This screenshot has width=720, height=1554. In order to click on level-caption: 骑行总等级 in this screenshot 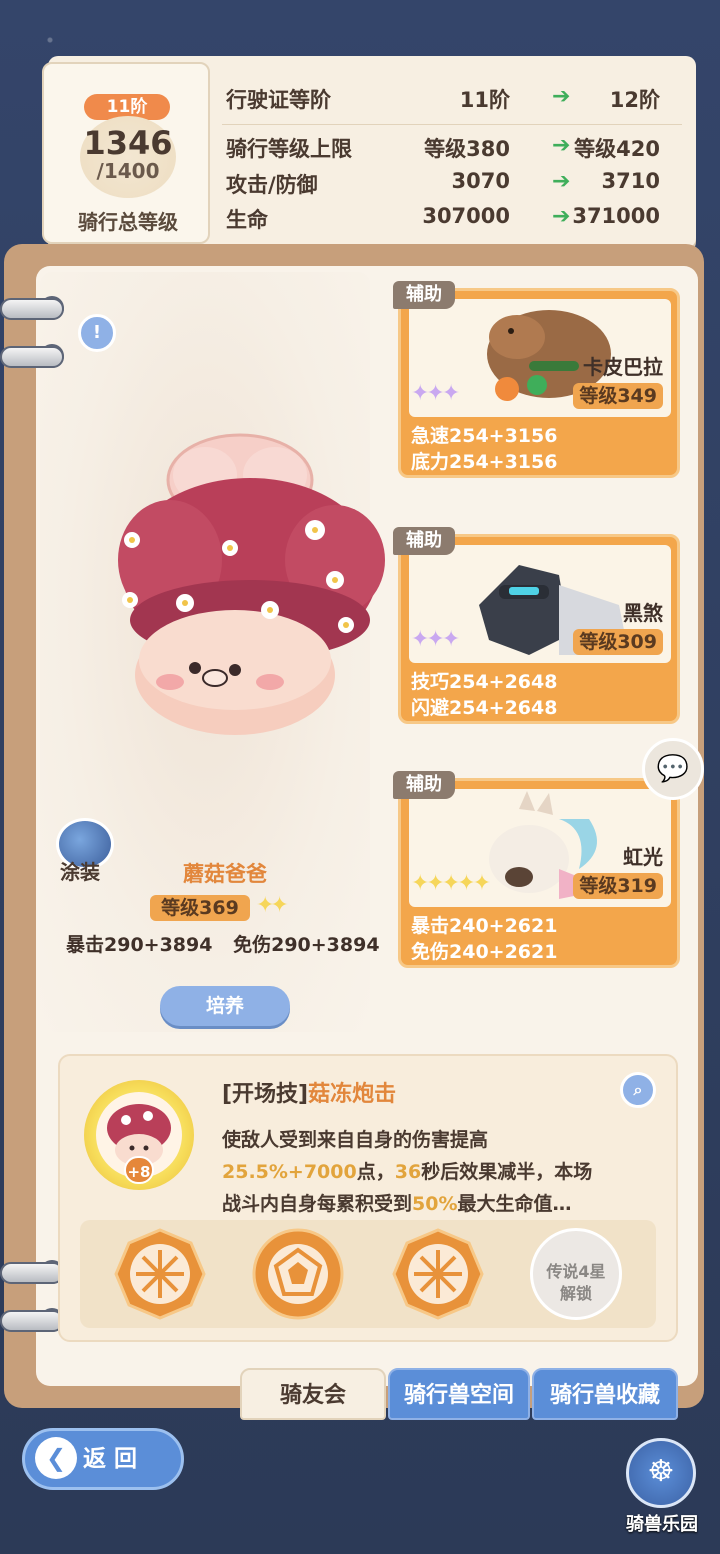, I will do `click(128, 222)`.